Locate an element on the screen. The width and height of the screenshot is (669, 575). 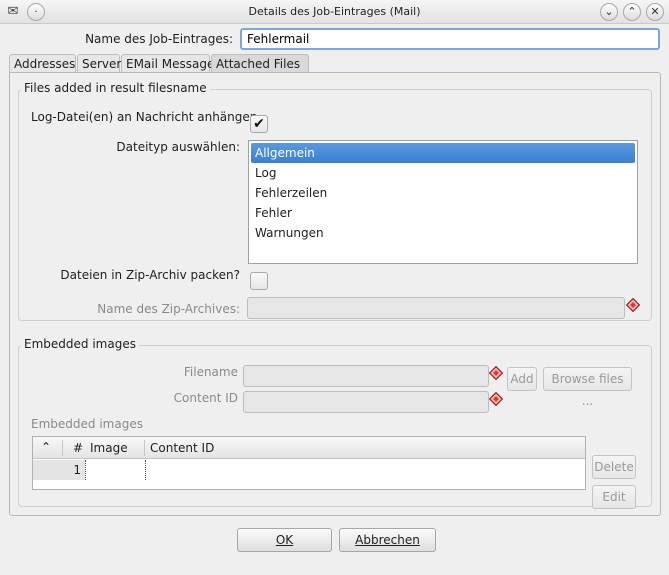
window-title: Details des Job-Eintrages (Mail) is located at coordinates (334, 11).